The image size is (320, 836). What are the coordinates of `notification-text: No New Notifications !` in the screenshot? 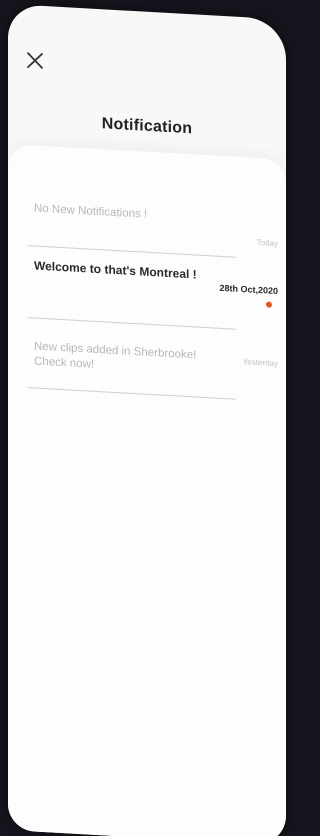 It's located at (91, 211).